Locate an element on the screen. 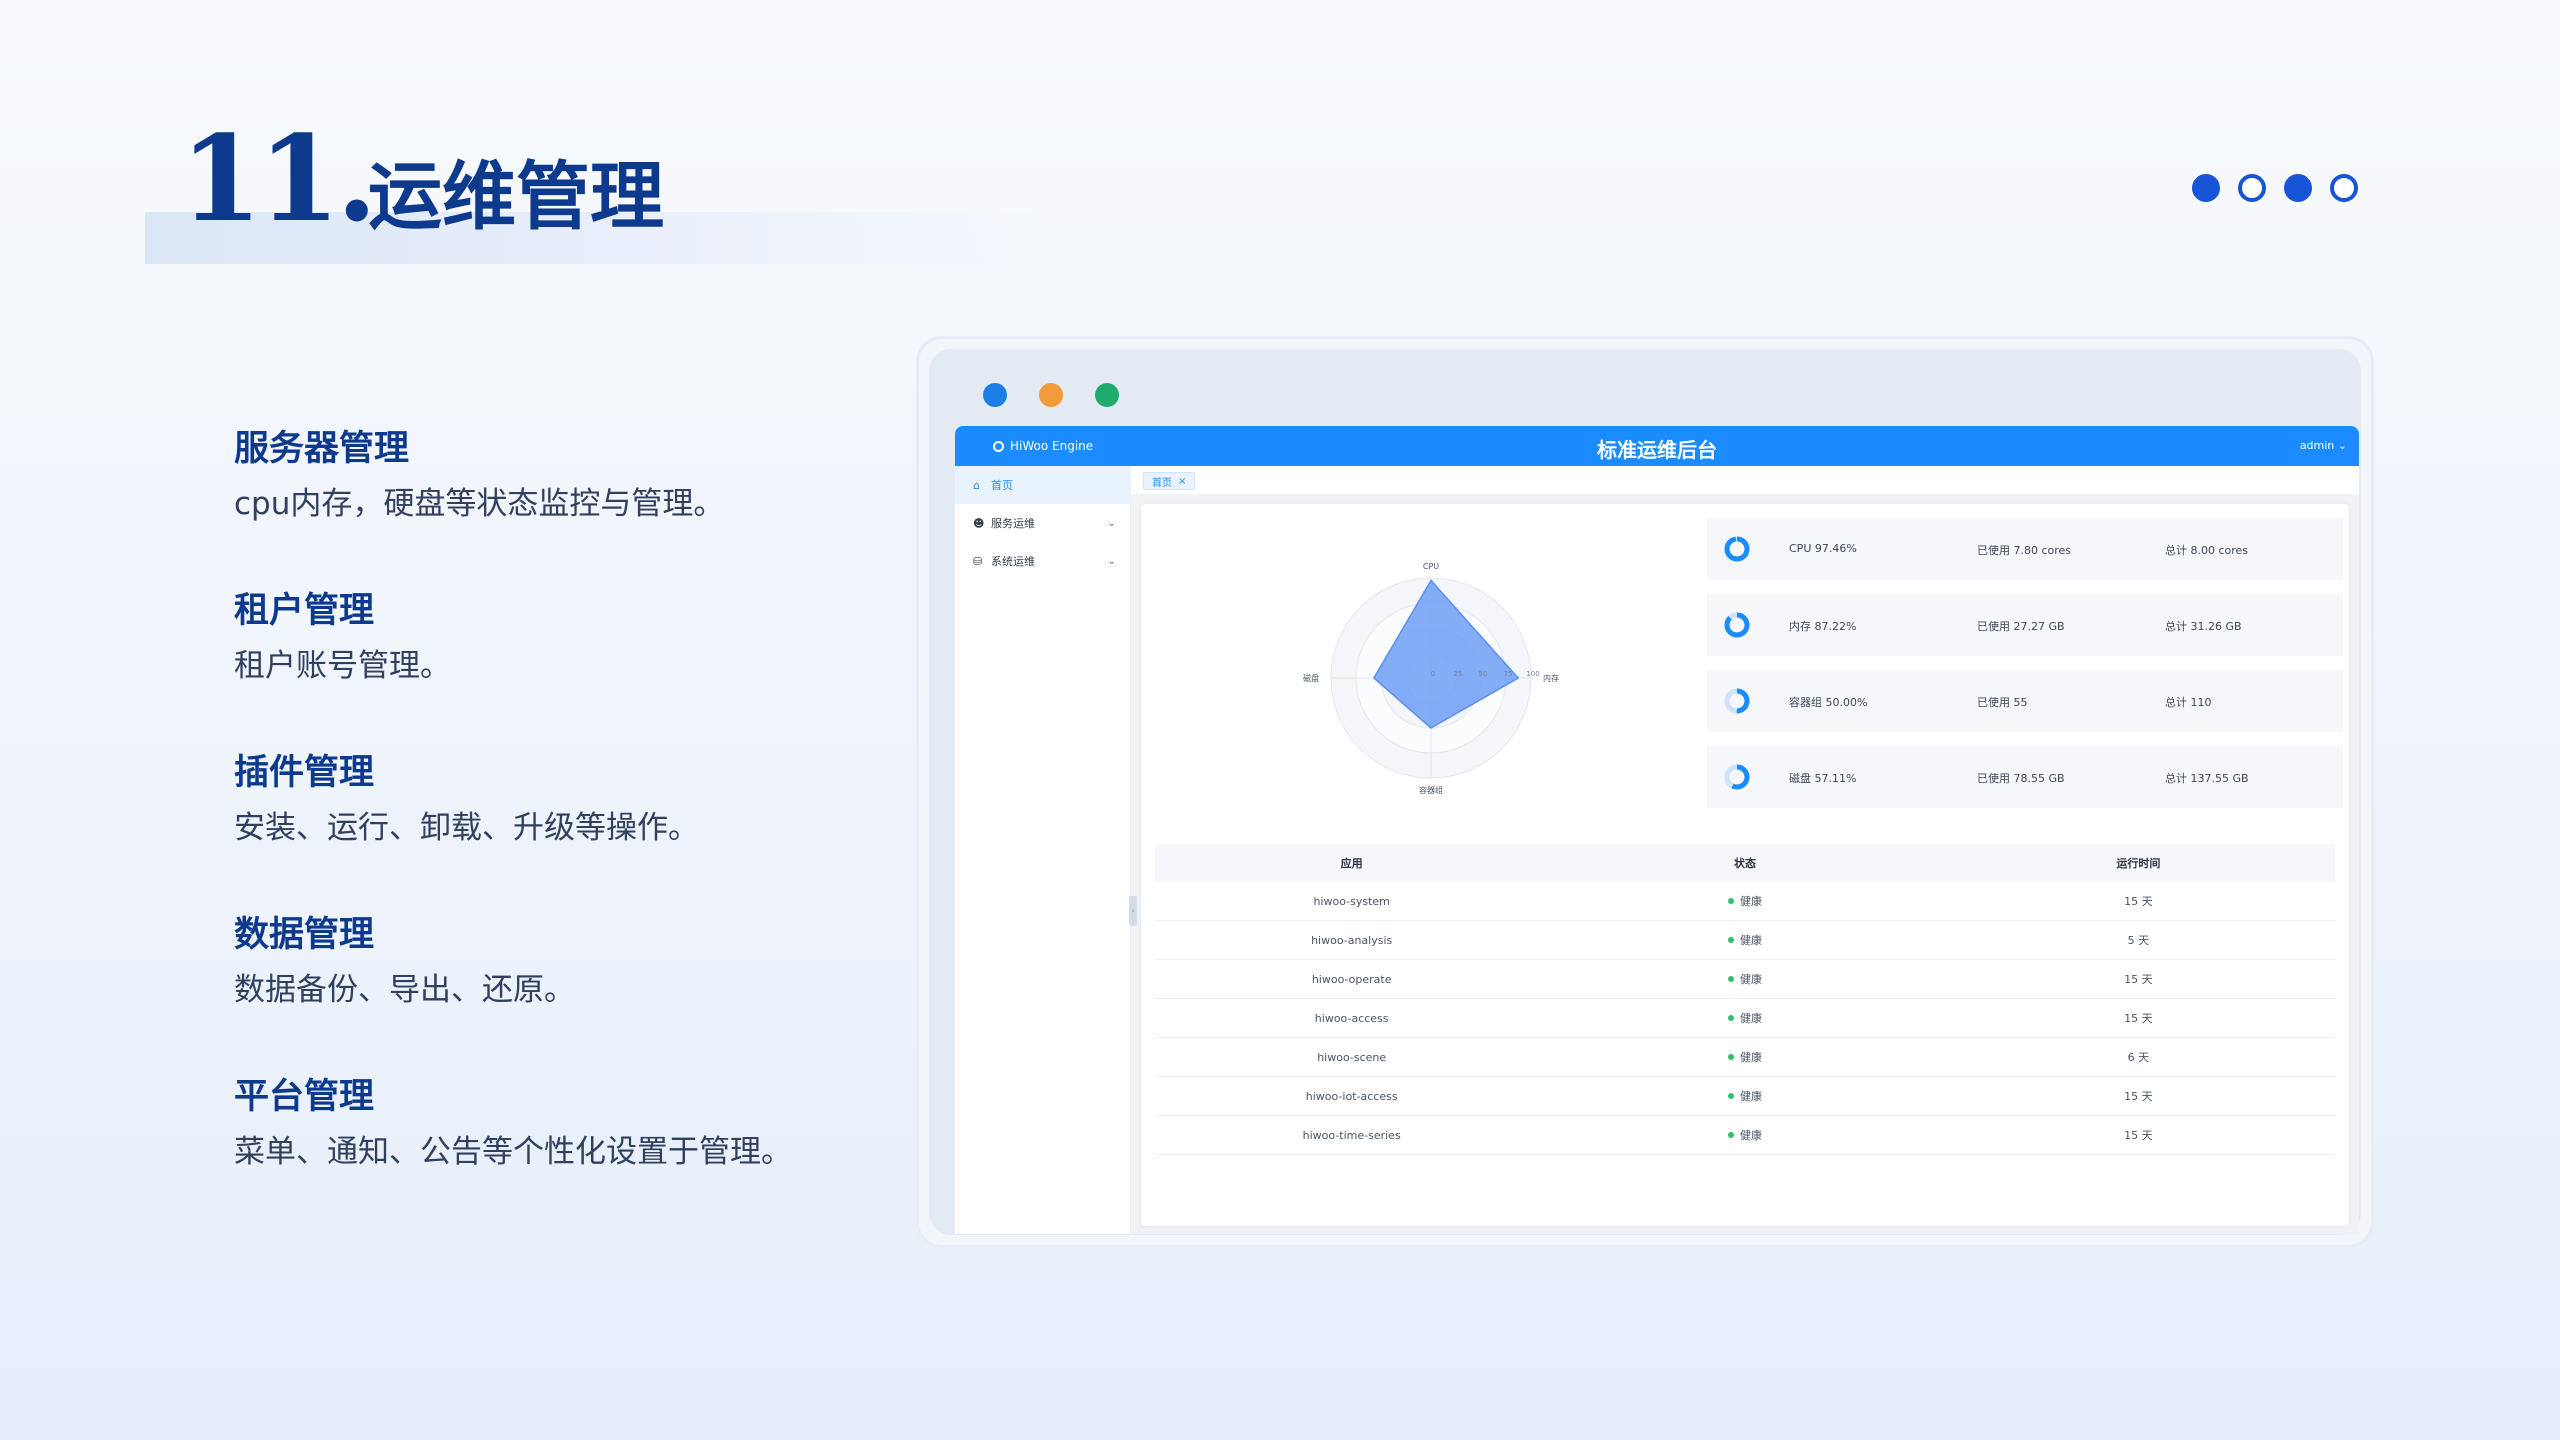 The height and width of the screenshot is (1440, 2560). sidebar-item-service-ops: ☻ 服务运维 ⌄ is located at coordinates (1042, 523).